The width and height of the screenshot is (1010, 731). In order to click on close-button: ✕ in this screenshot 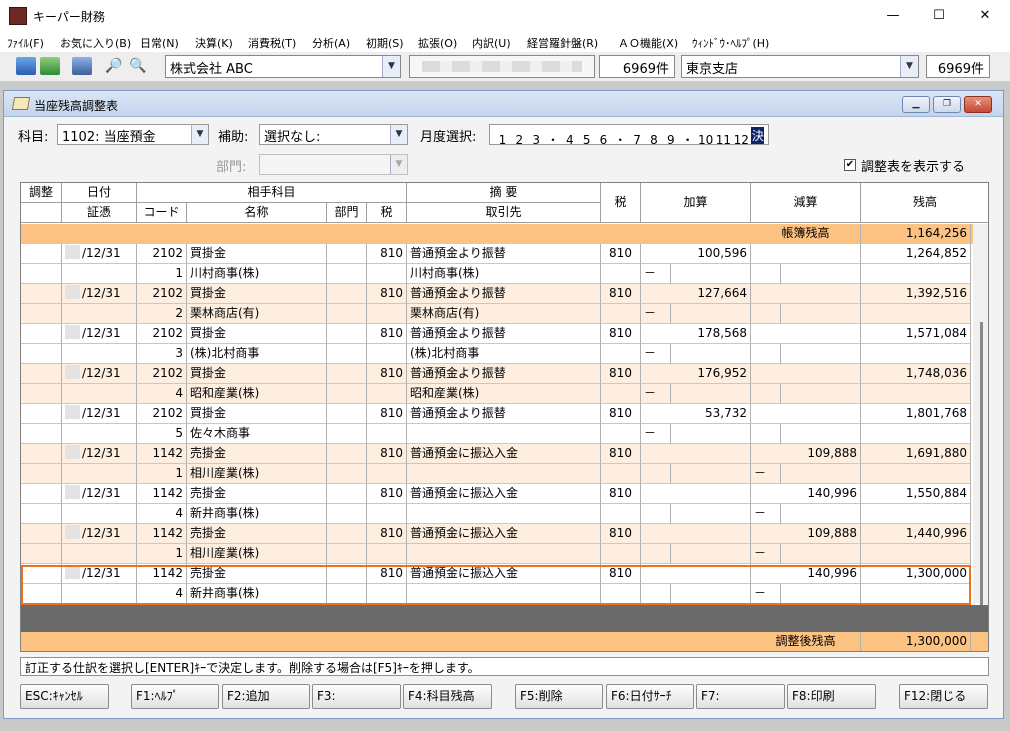, I will do `click(985, 16)`.